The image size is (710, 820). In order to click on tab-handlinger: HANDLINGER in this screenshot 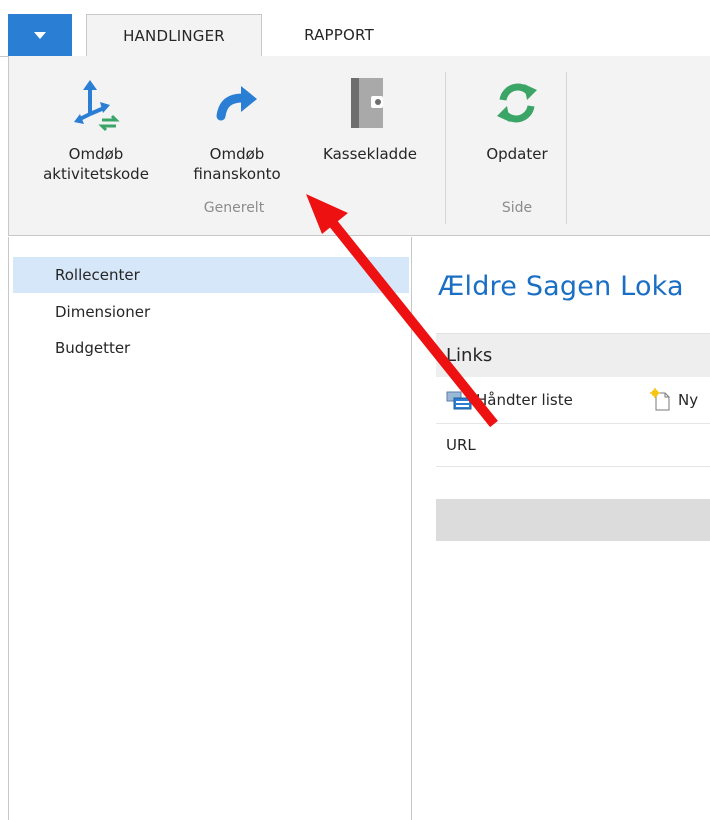, I will do `click(174, 35)`.